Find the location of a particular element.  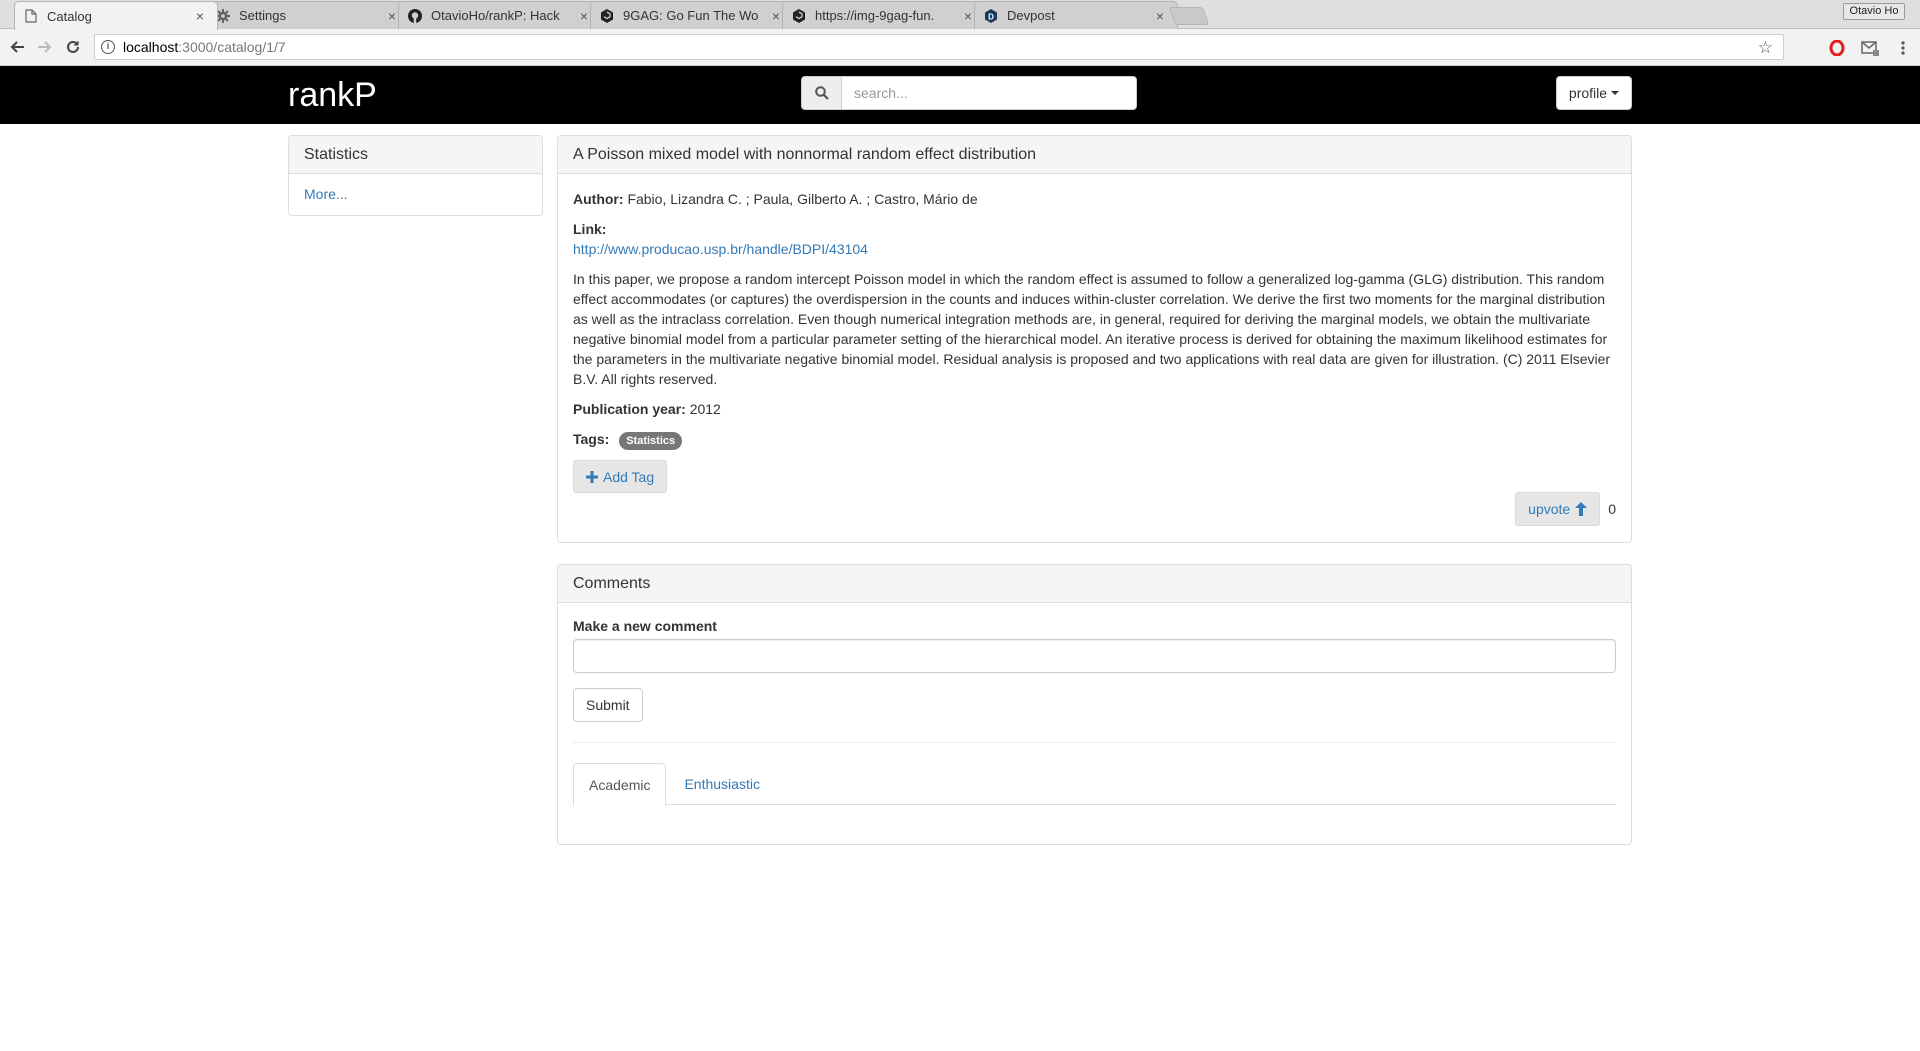

svg-text: D is located at coordinates (991, 16).